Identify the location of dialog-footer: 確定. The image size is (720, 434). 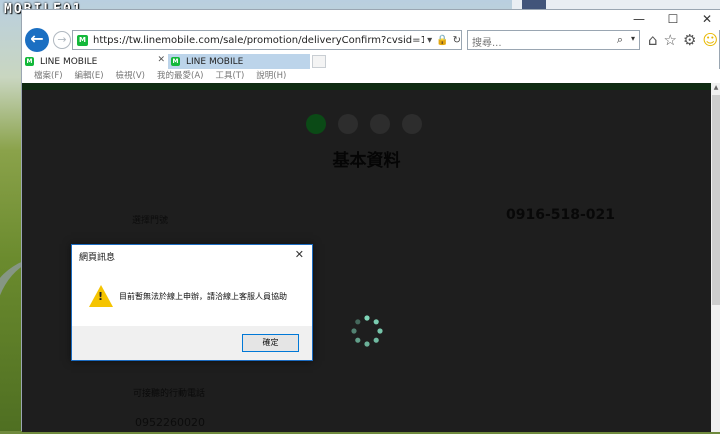
(192, 343).